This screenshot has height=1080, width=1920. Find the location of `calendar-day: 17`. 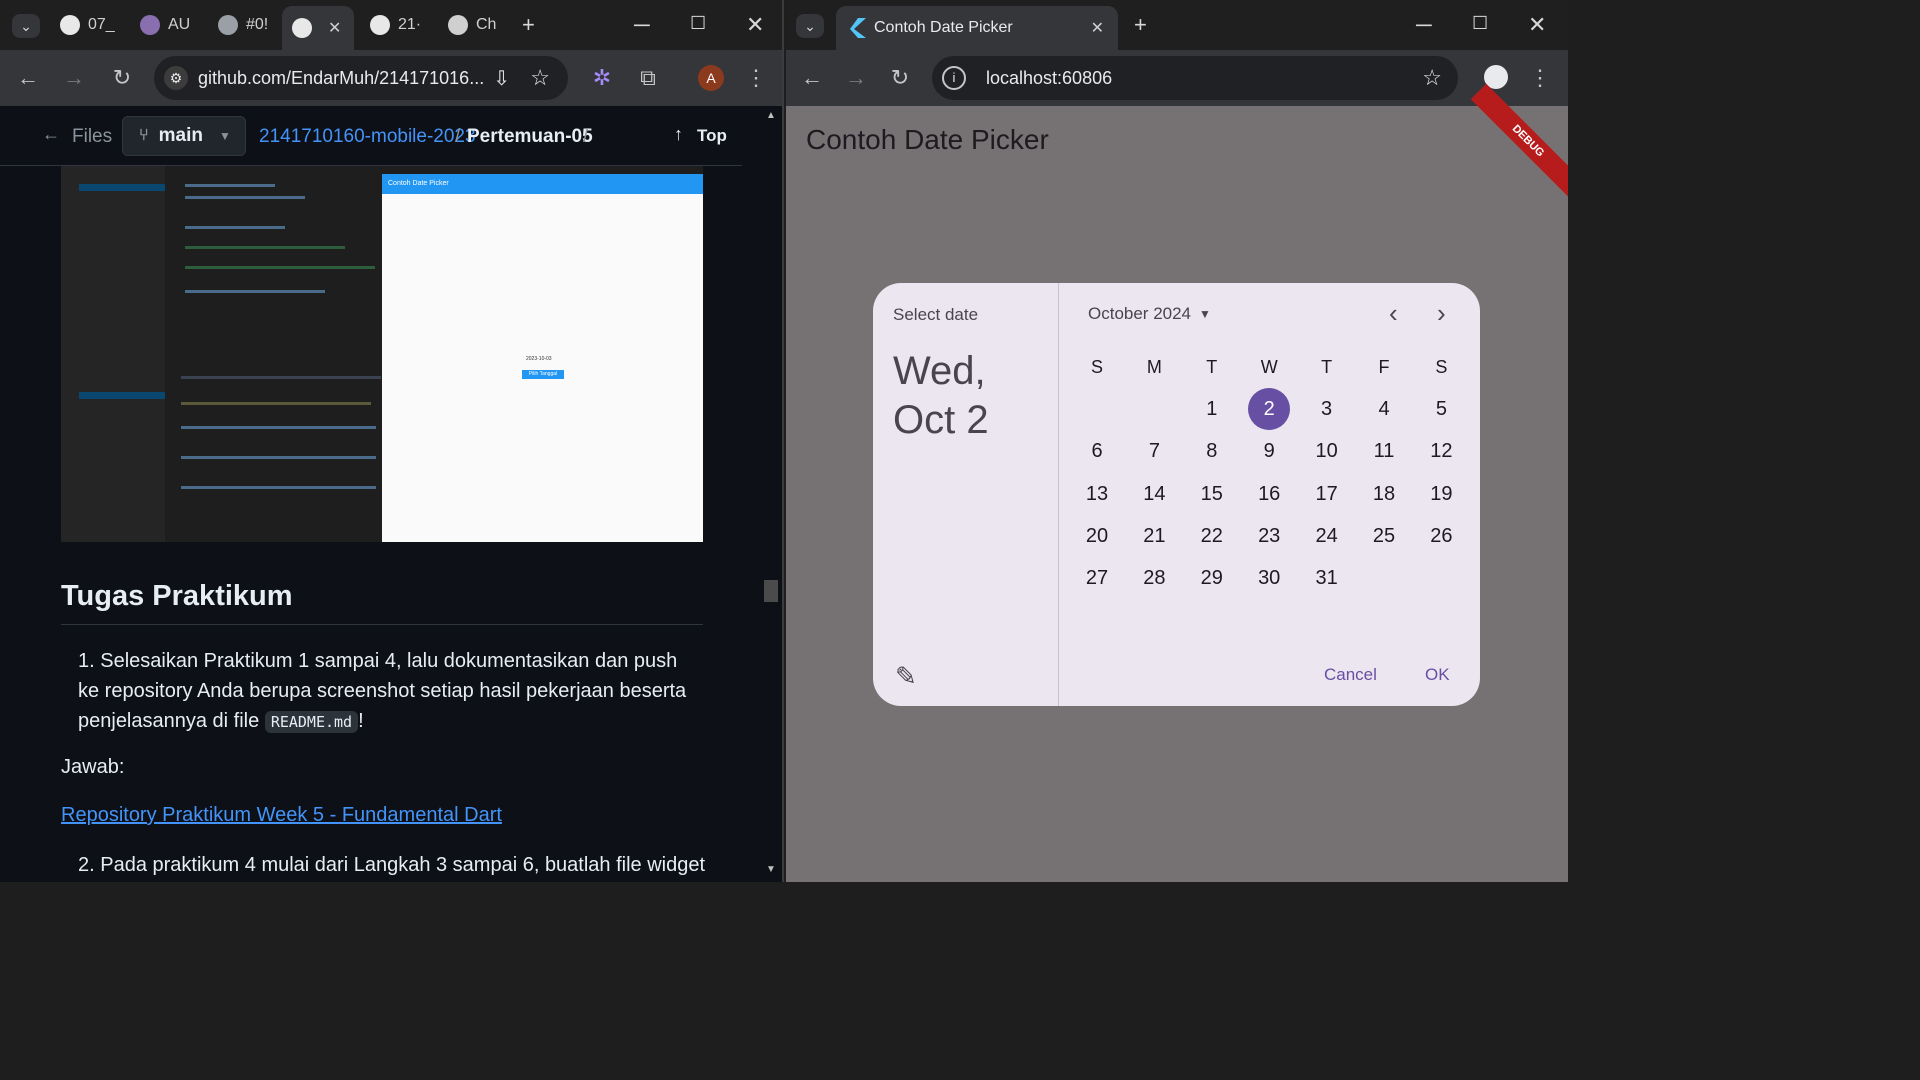

calendar-day: 17 is located at coordinates (1327, 494).